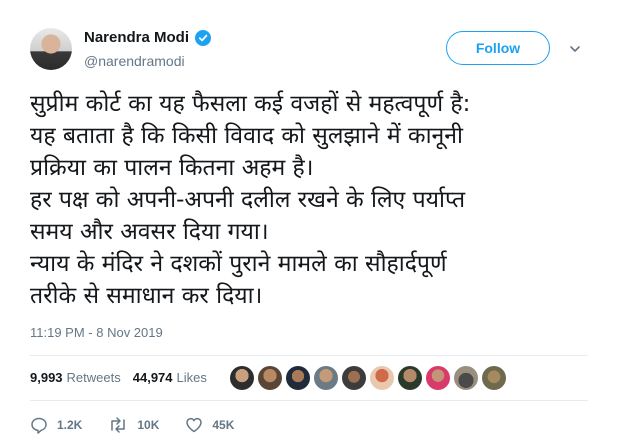  Describe the element at coordinates (223, 425) in the screenshot. I see `like-count: 45K` at that location.